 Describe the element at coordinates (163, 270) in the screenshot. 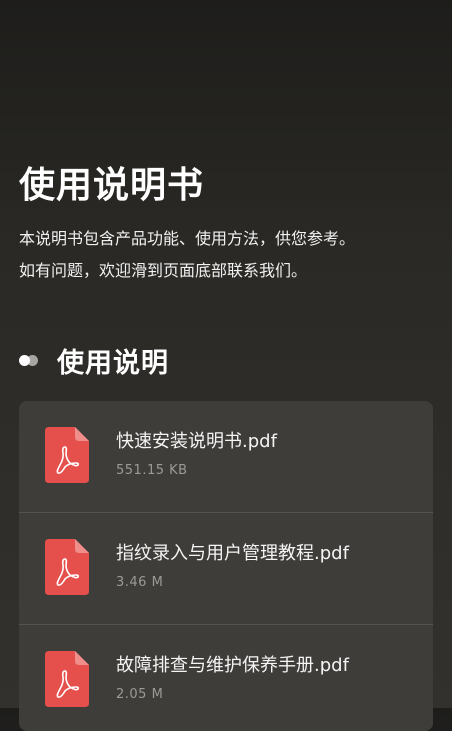

I see `intro-line-2: 如有问题，欢迎滑到页面底部联系我们。` at that location.